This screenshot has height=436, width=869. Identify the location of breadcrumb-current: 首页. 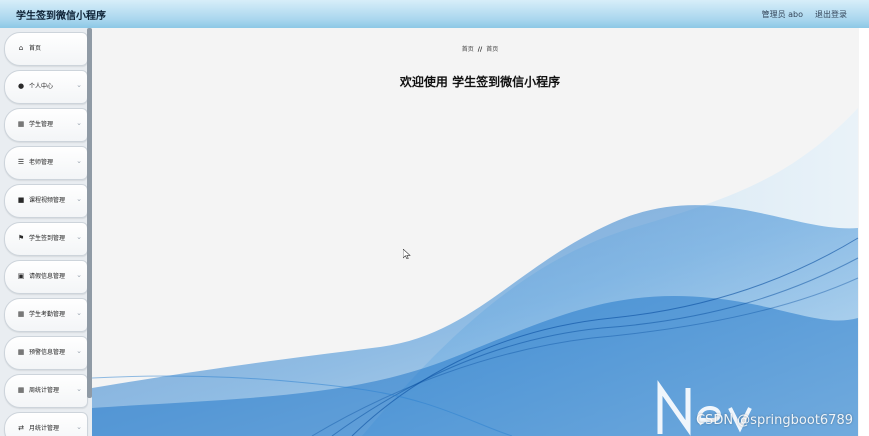
(492, 49).